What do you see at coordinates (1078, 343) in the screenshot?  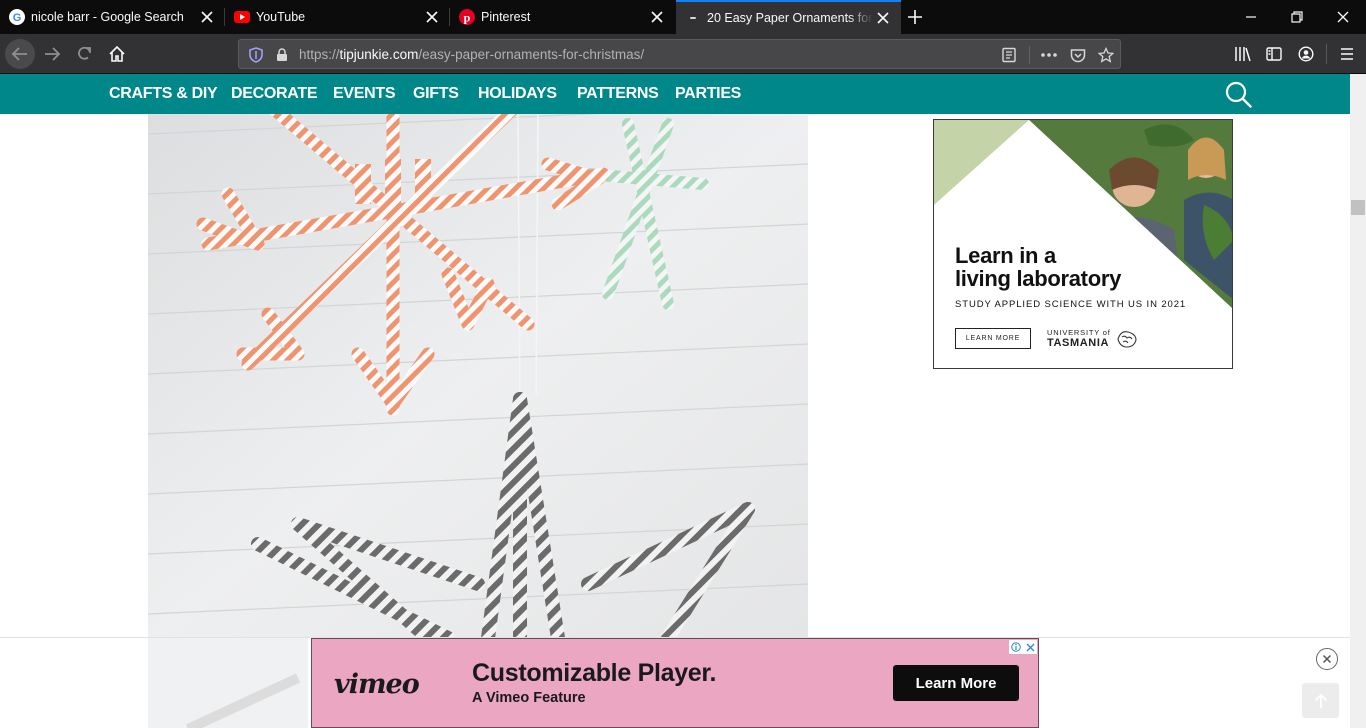 I see `university-name-line2: TASMANIA` at bounding box center [1078, 343].